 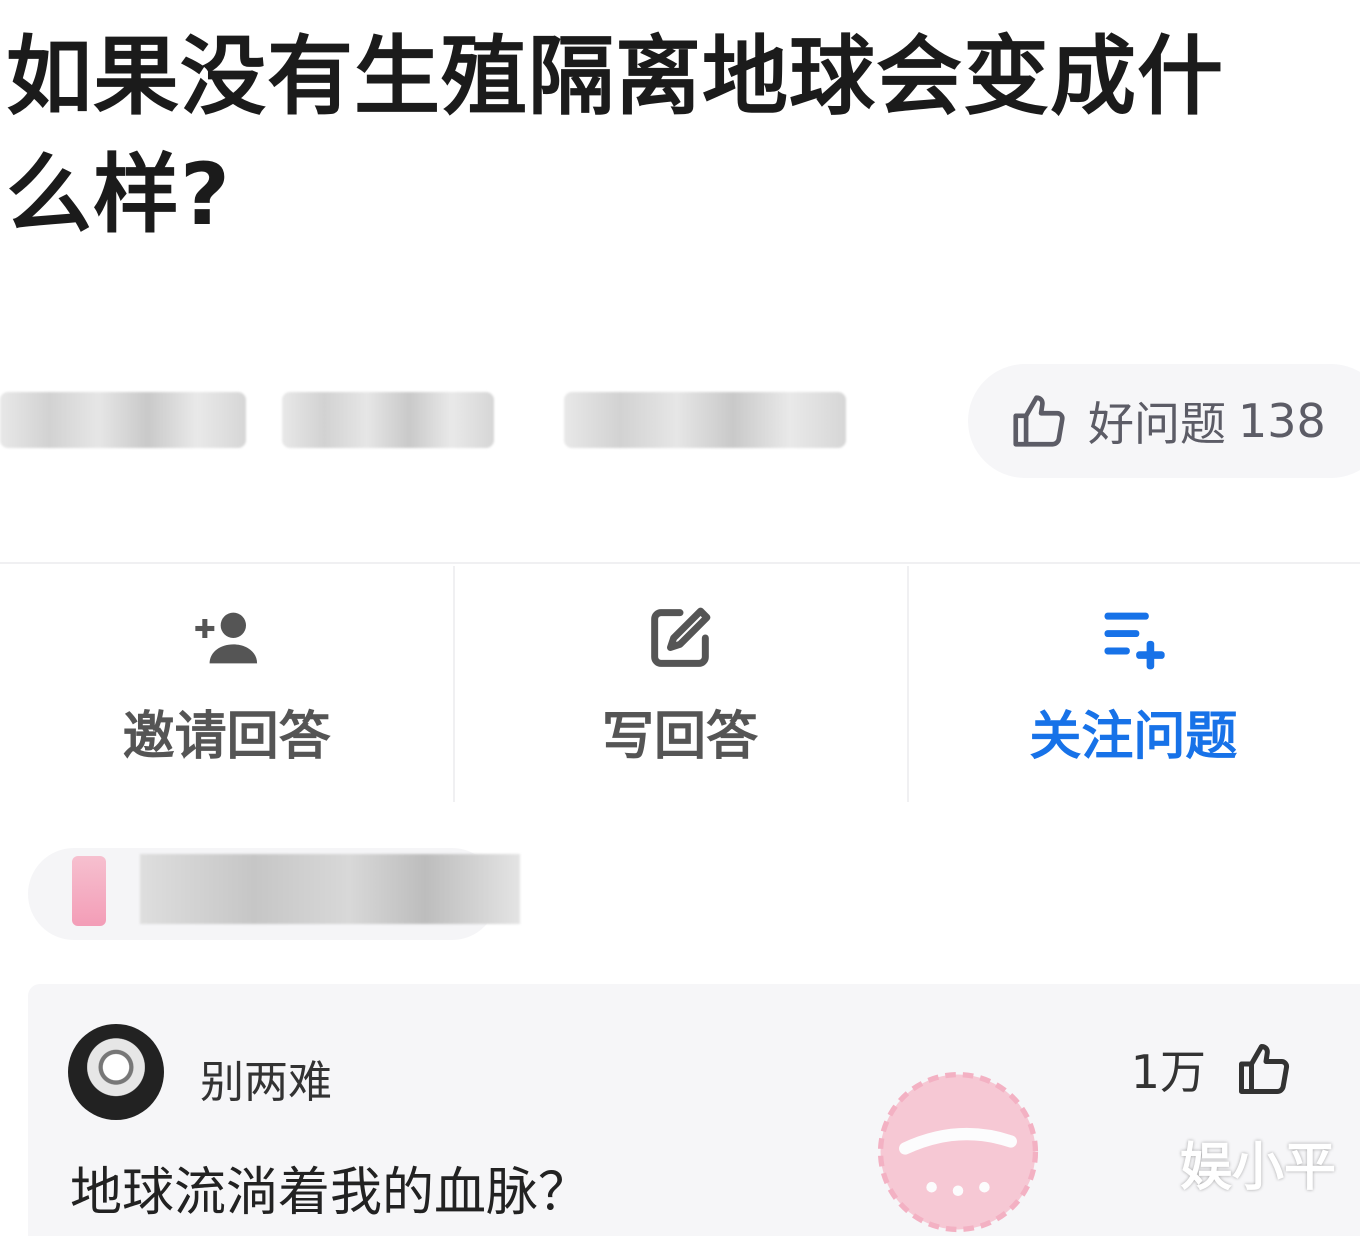 What do you see at coordinates (681, 637) in the screenshot?
I see `edit-icon` at bounding box center [681, 637].